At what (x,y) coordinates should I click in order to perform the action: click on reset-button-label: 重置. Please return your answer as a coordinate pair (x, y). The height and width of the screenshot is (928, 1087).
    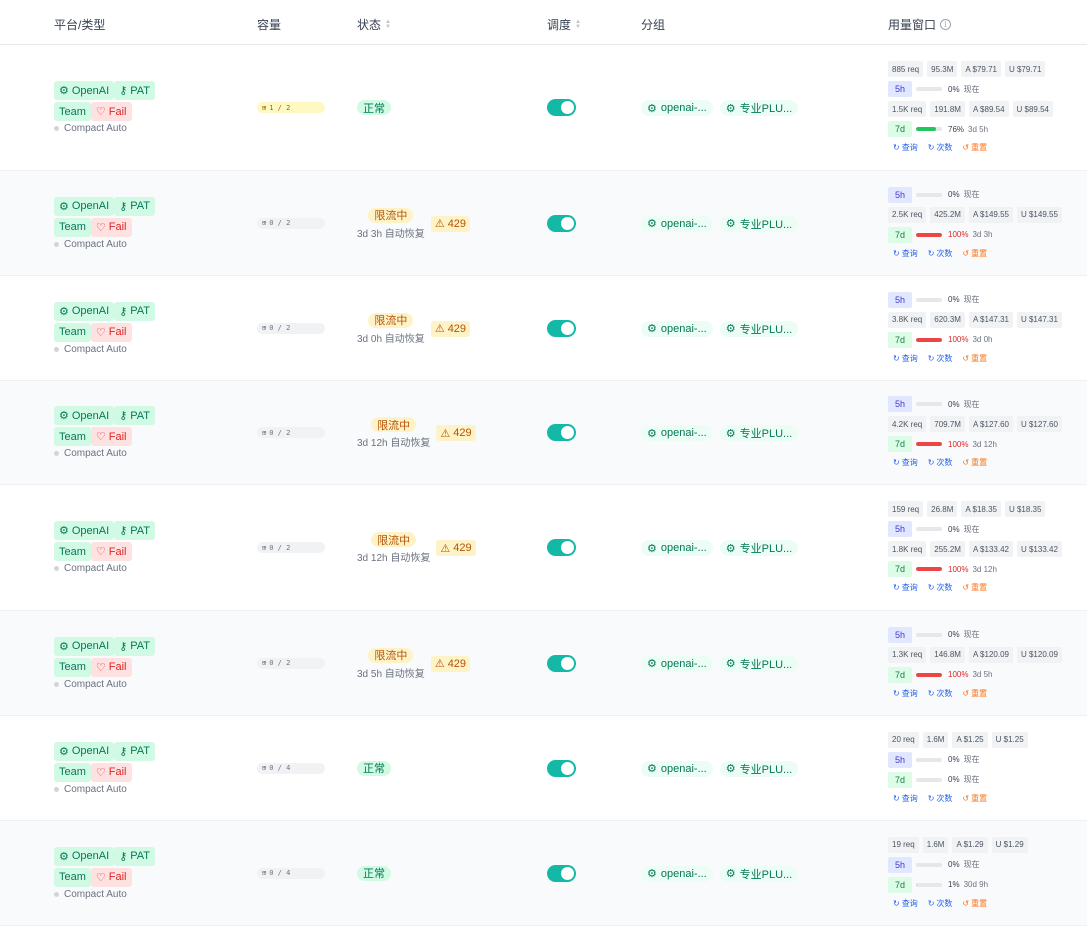
    Looking at the image, I should click on (979, 693).